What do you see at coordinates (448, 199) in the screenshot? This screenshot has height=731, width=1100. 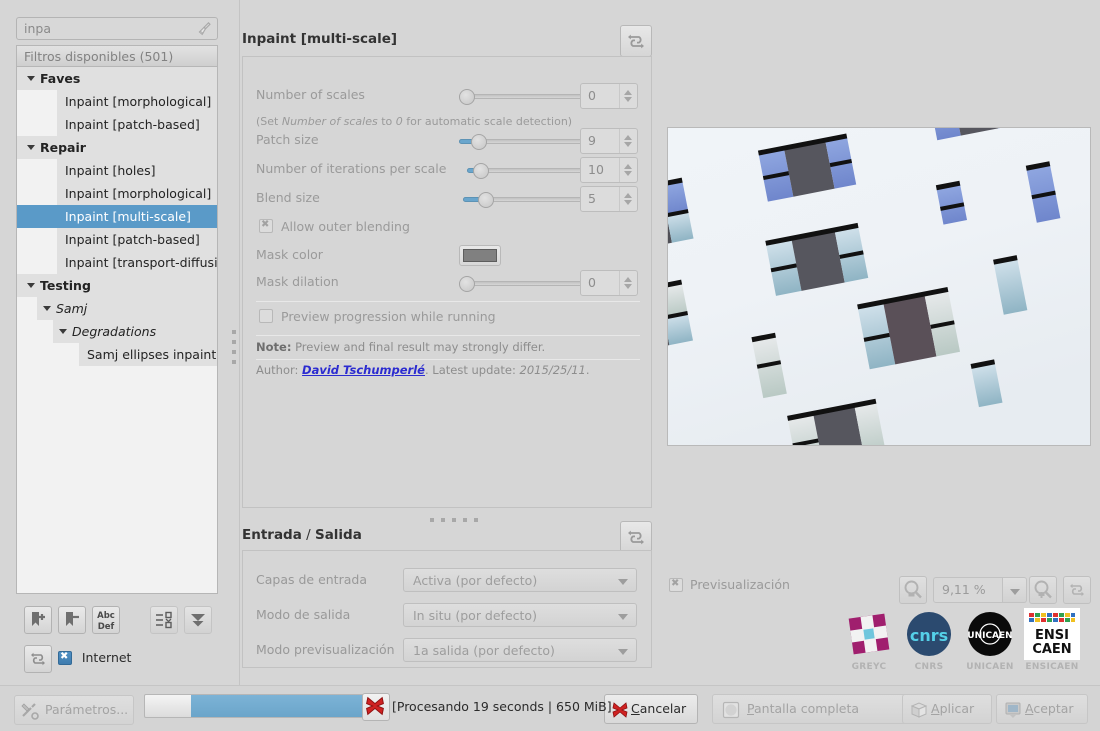 I see `param-blend-size: Blend size 5` at bounding box center [448, 199].